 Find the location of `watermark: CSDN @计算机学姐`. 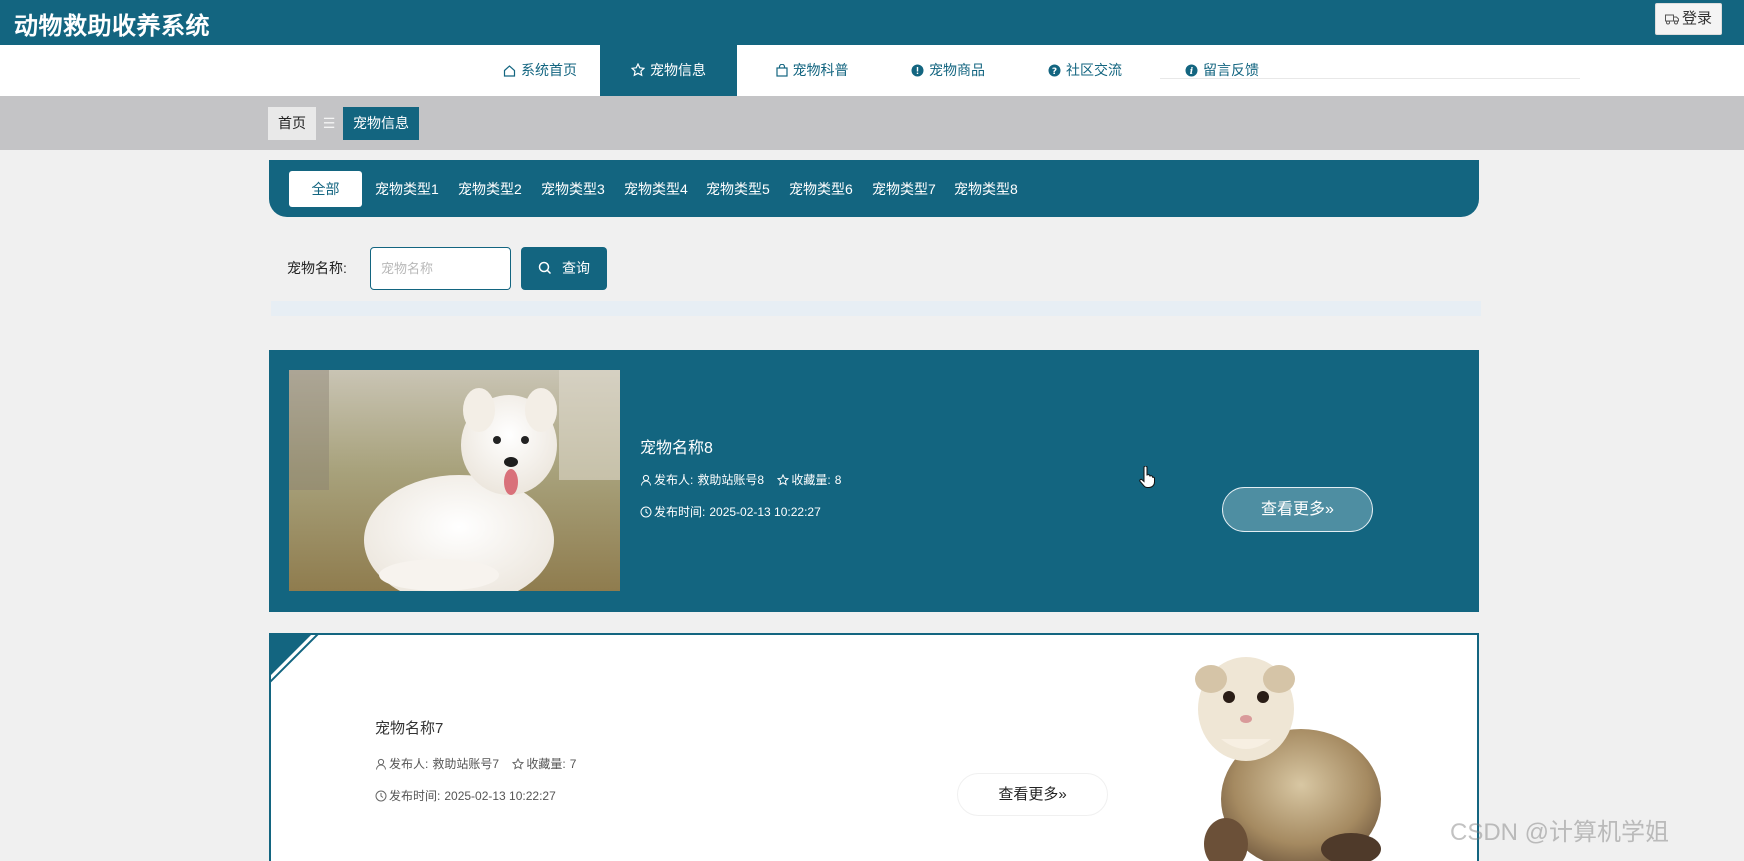

watermark: CSDN @计算机学姐 is located at coordinates (1560, 832).